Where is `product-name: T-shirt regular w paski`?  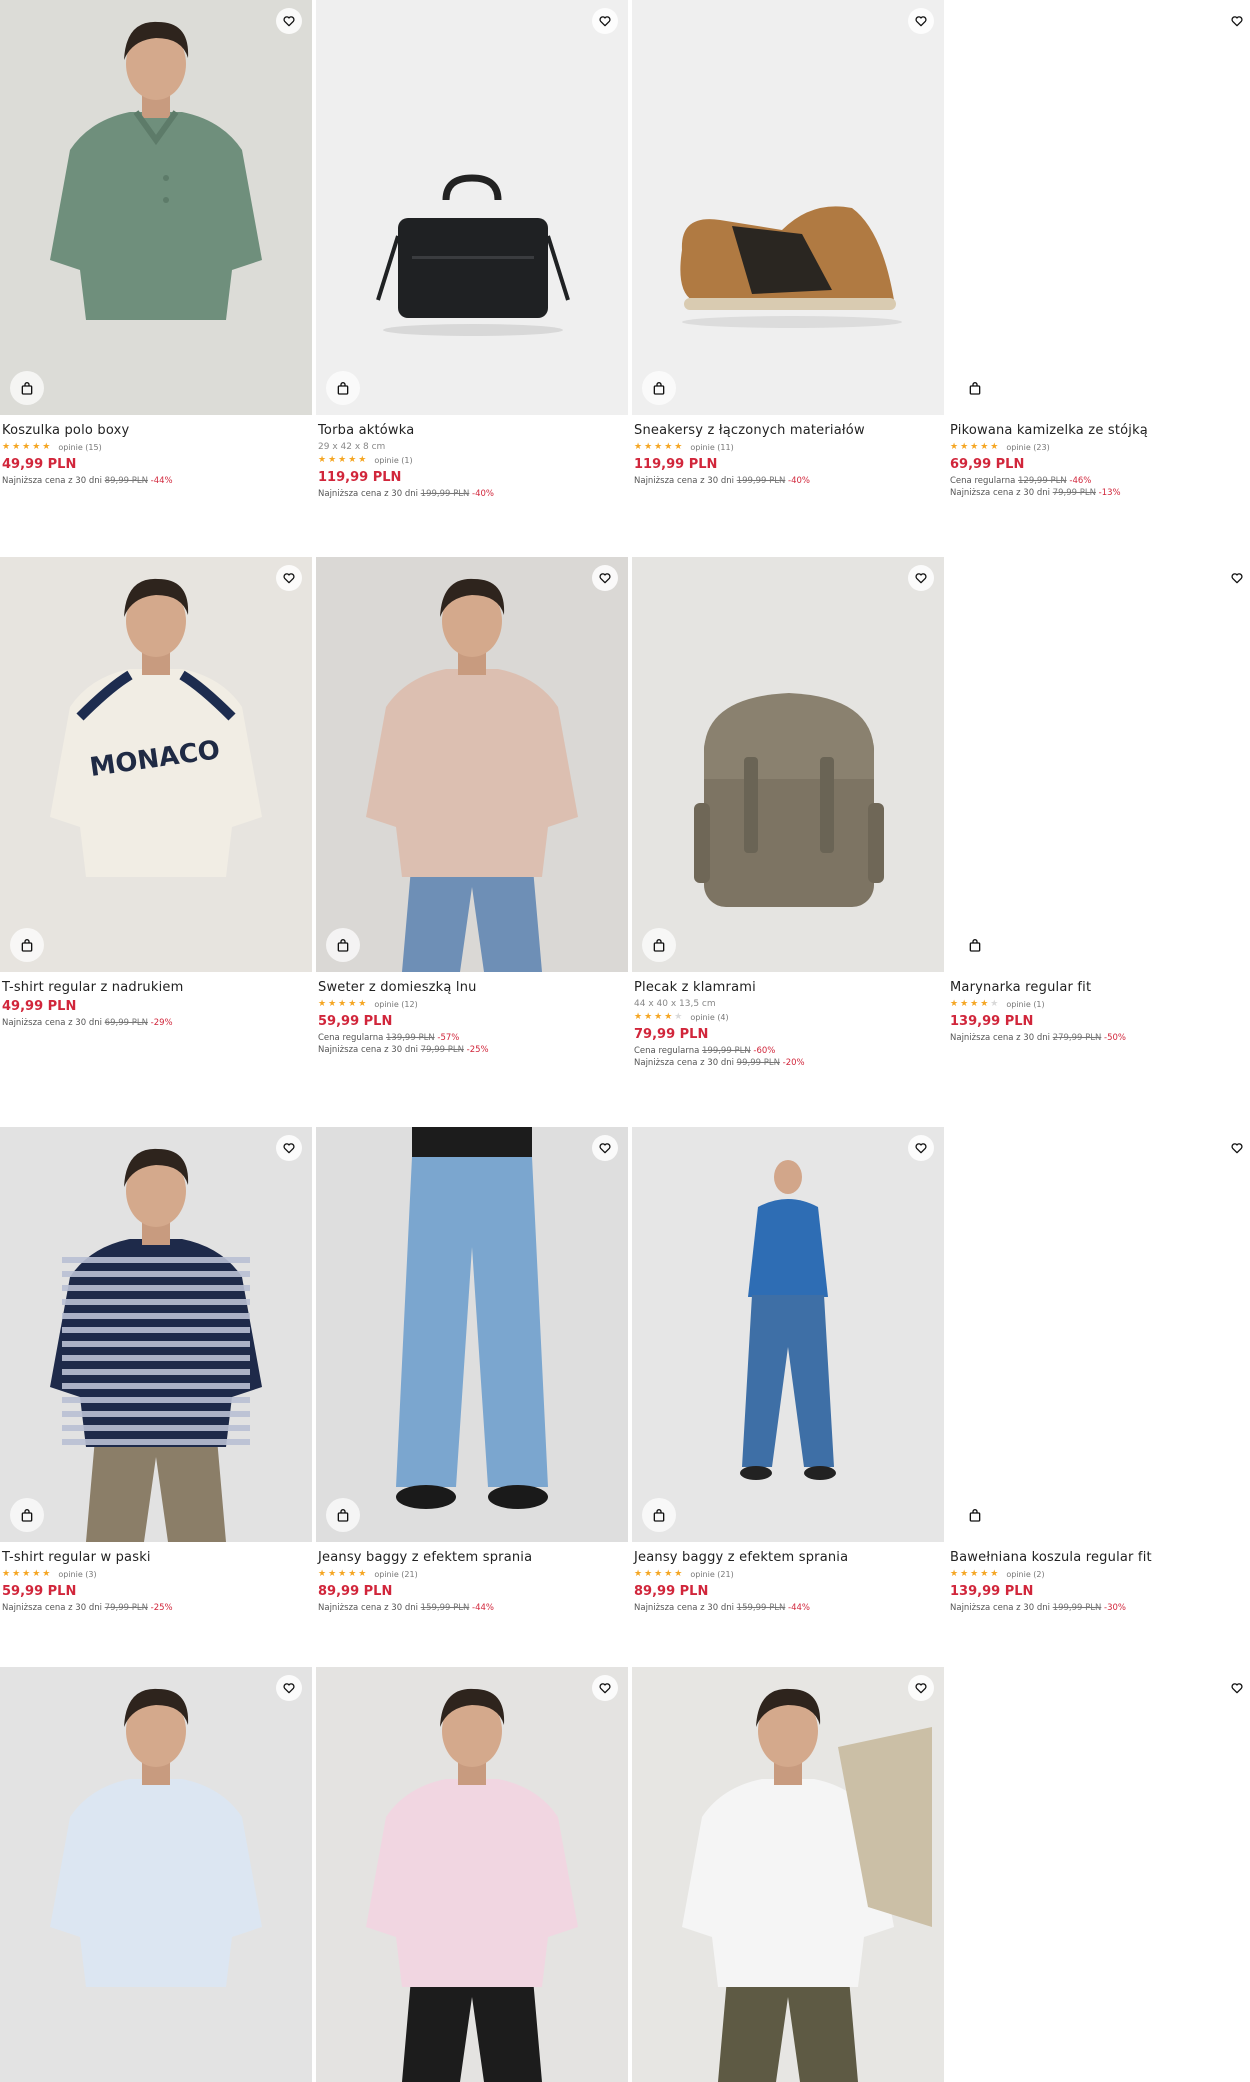 product-name: T-shirt regular w paski is located at coordinates (156, 1557).